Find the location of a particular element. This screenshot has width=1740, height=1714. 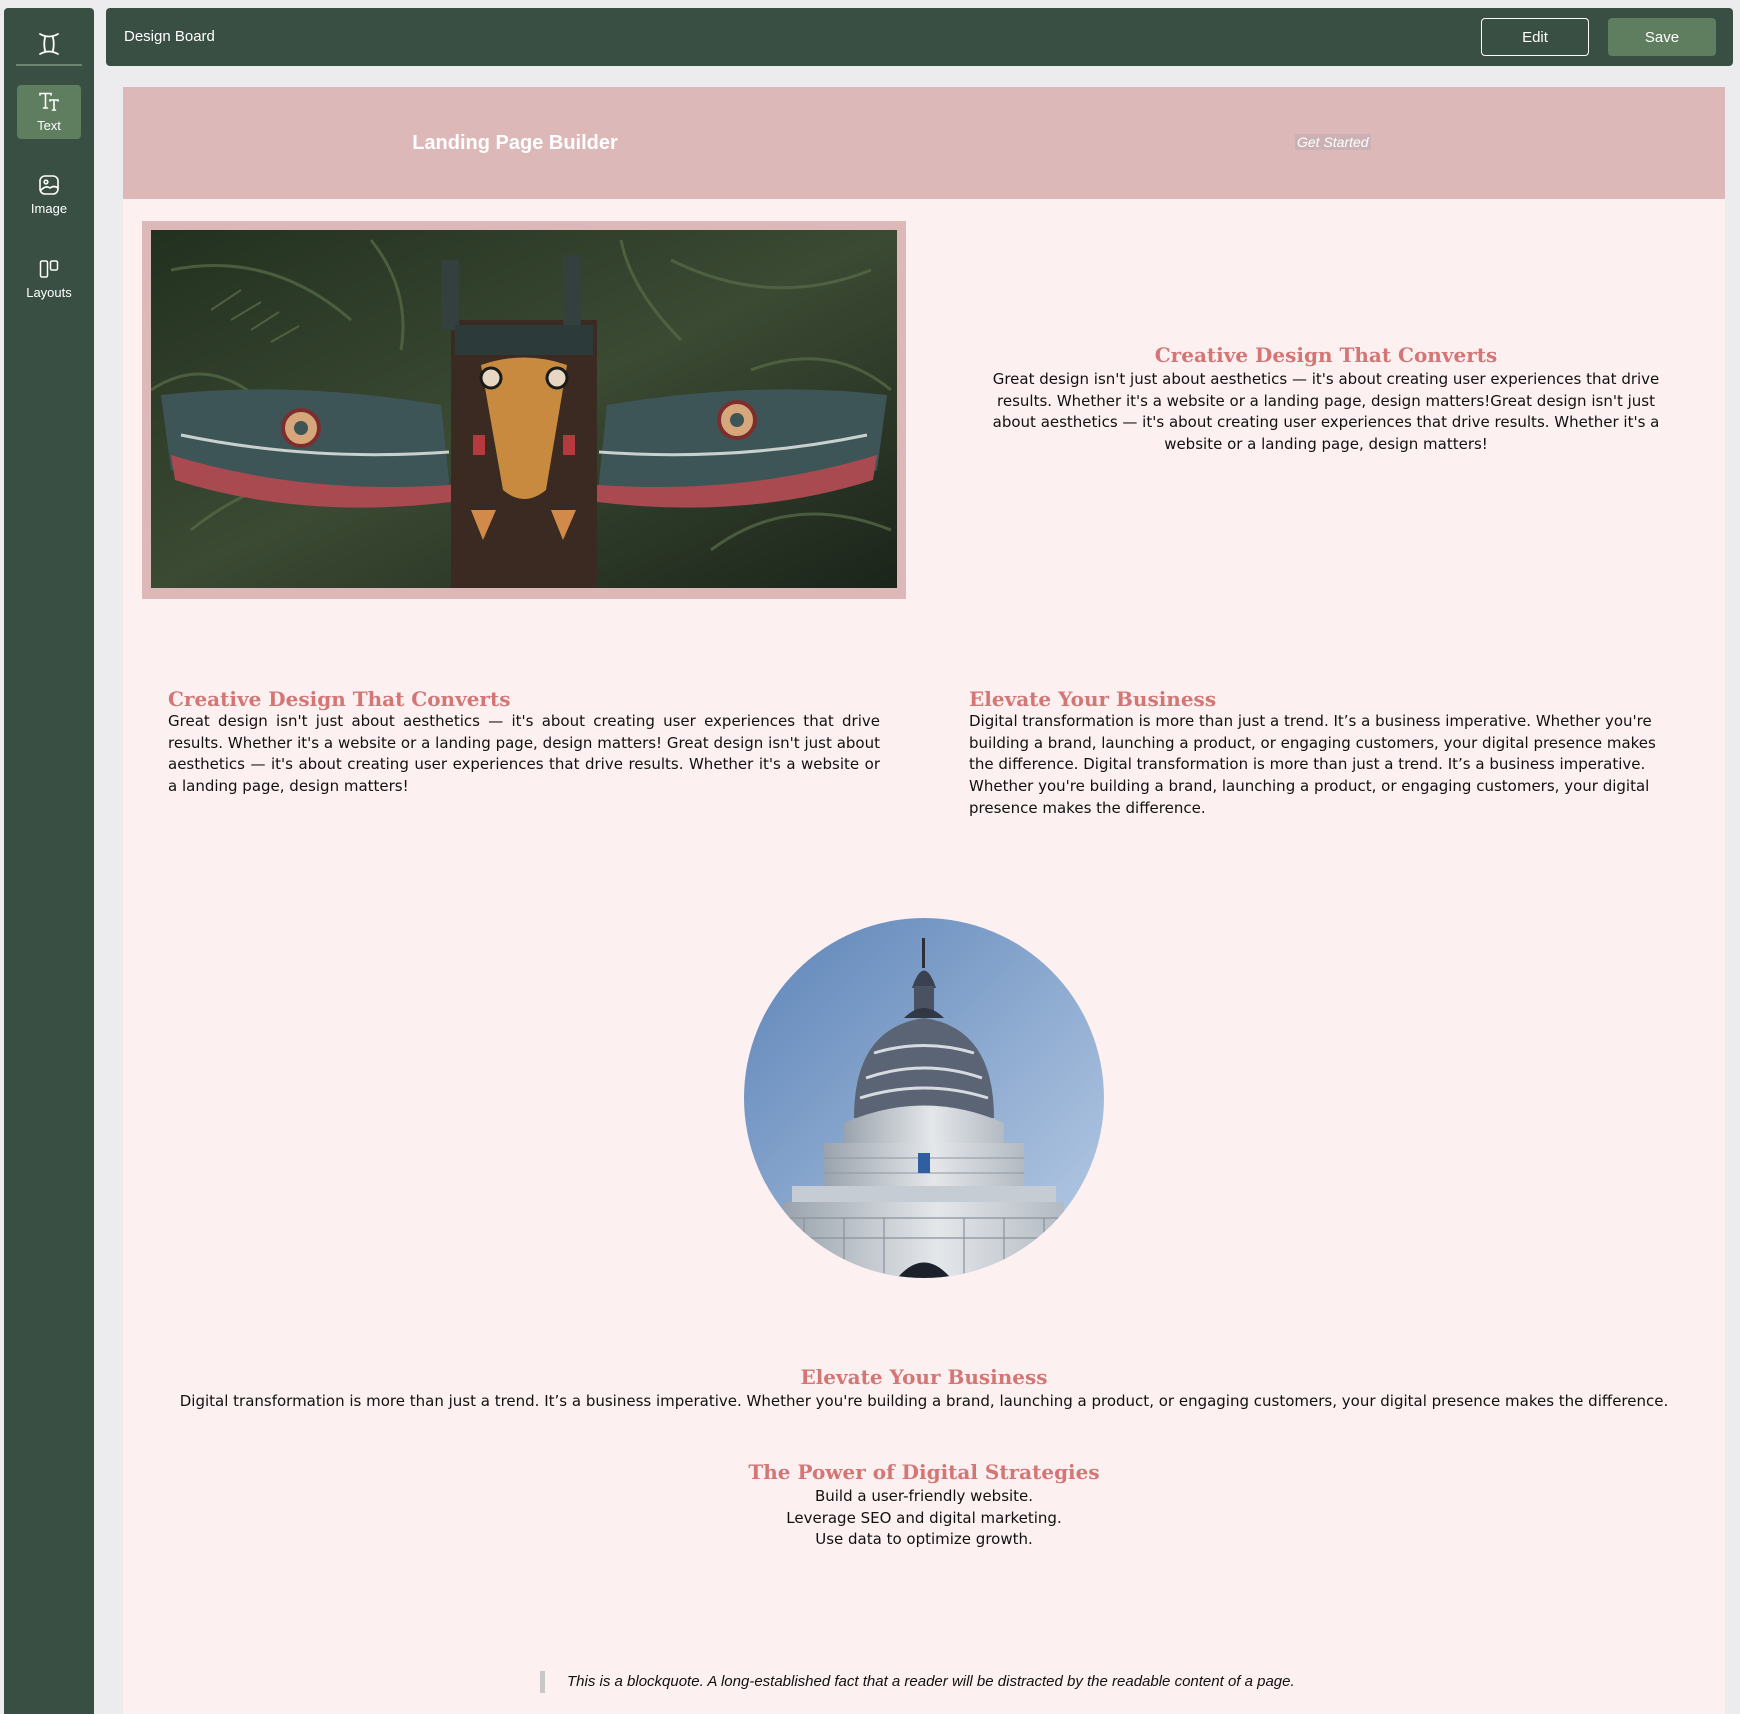

totem-pole-photo is located at coordinates (524, 409).